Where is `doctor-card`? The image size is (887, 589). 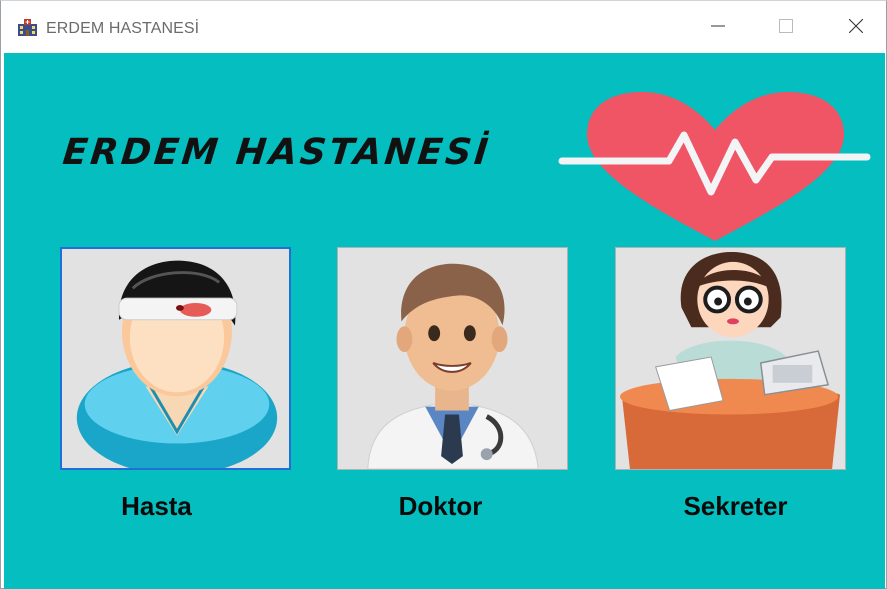 doctor-card is located at coordinates (452, 358).